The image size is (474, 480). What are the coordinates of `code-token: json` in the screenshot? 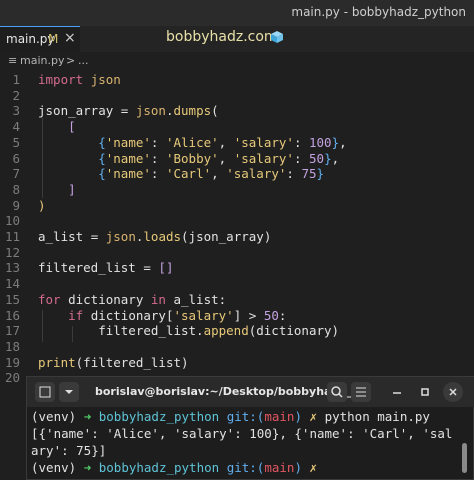 It's located at (120, 236).